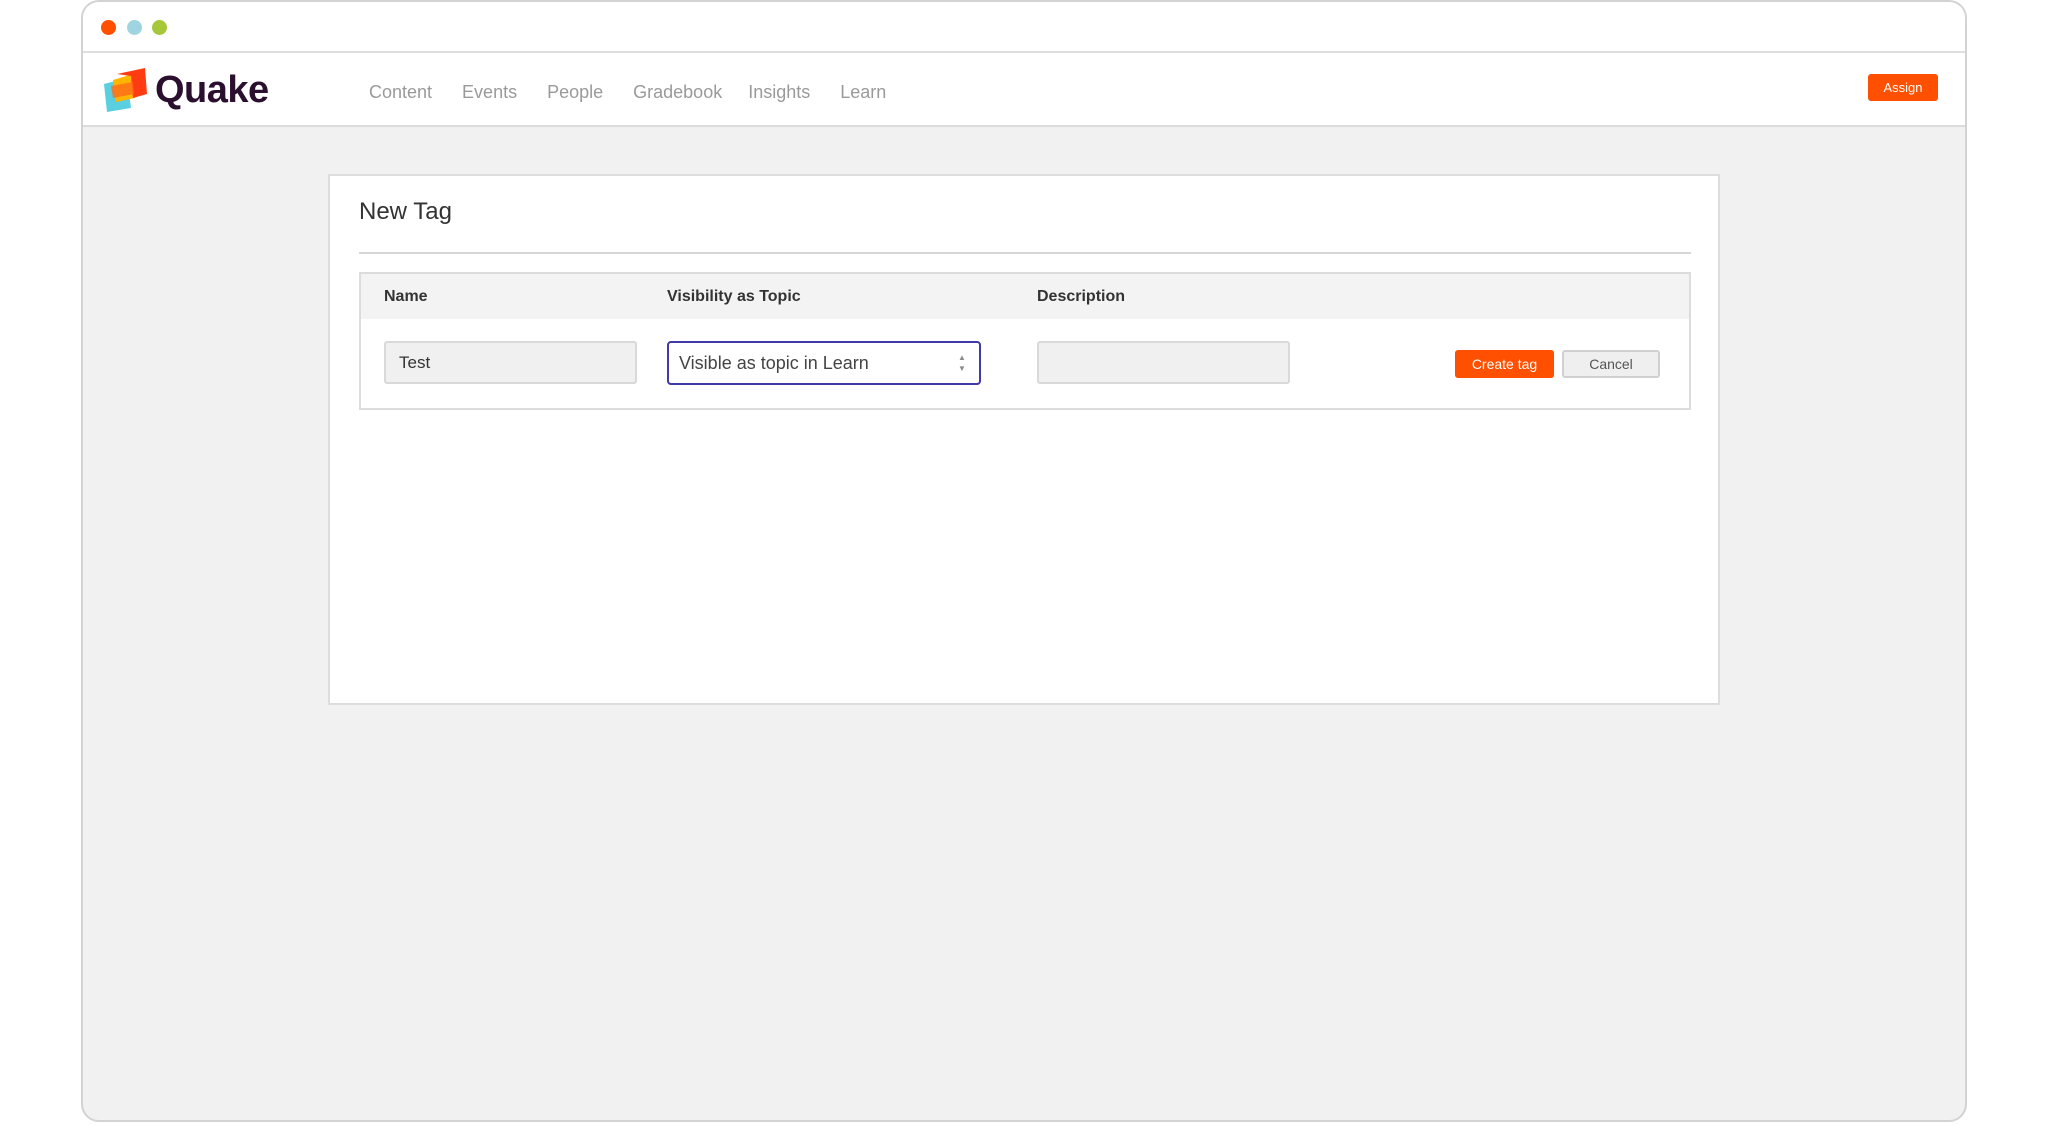 This screenshot has height=1125, width=2048. Describe the element at coordinates (400, 89) in the screenshot. I see `nav-item-content: Content` at that location.